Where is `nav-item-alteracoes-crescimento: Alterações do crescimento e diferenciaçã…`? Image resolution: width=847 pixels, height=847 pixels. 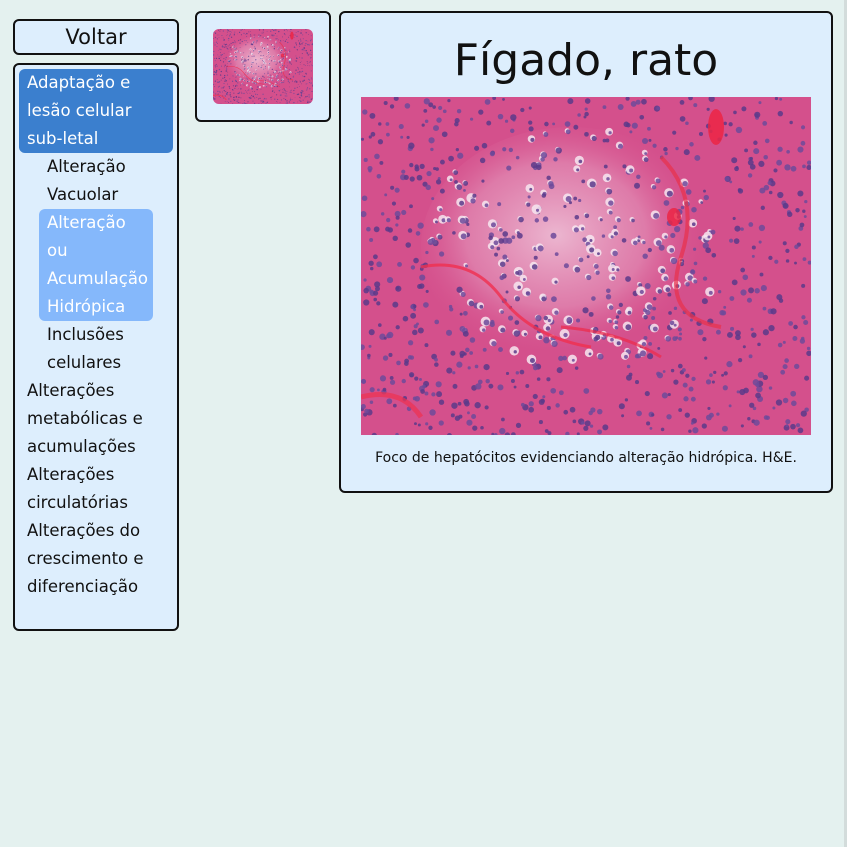
nav-item-alteracoes-crescimento: Alterações do crescimento e diferenciaçã… is located at coordinates (96, 559).